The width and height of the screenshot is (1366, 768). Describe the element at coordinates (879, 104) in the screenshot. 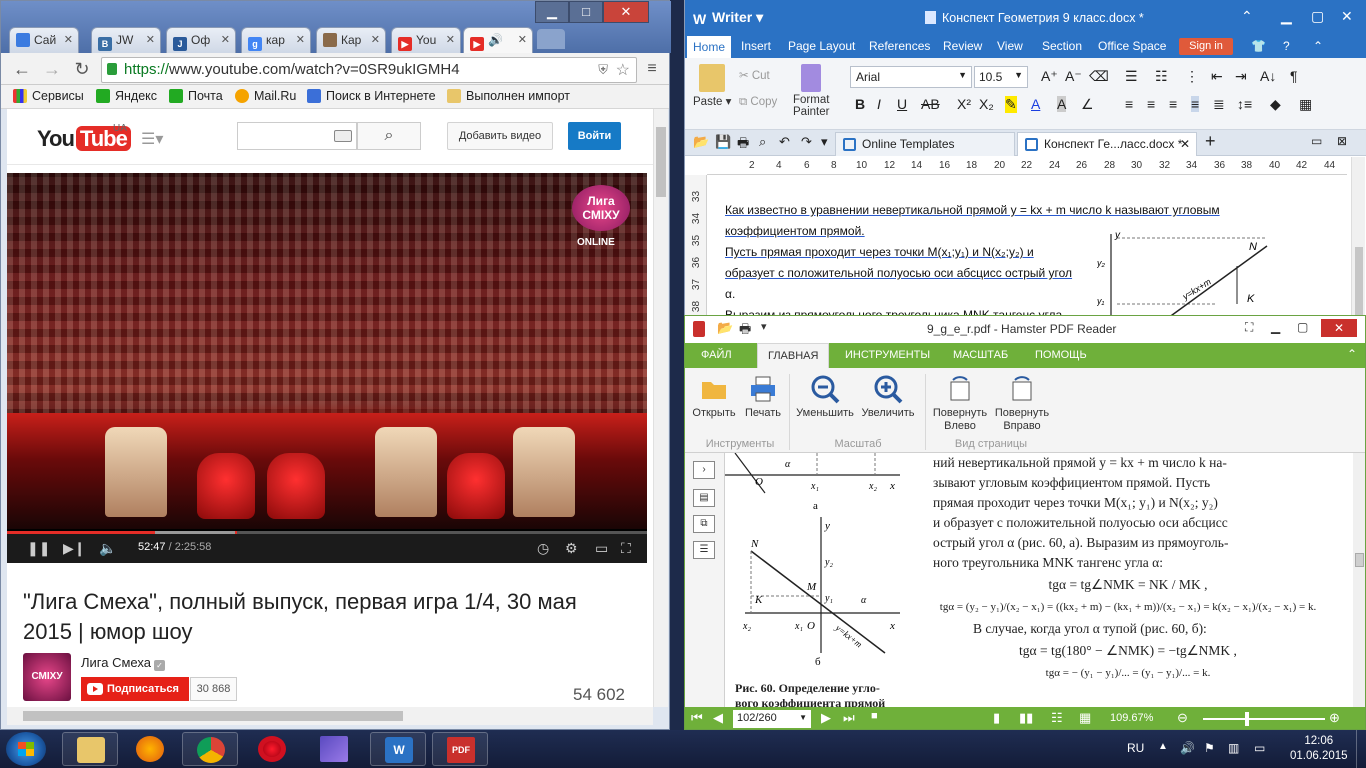

I see `italic-icon: I` at that location.